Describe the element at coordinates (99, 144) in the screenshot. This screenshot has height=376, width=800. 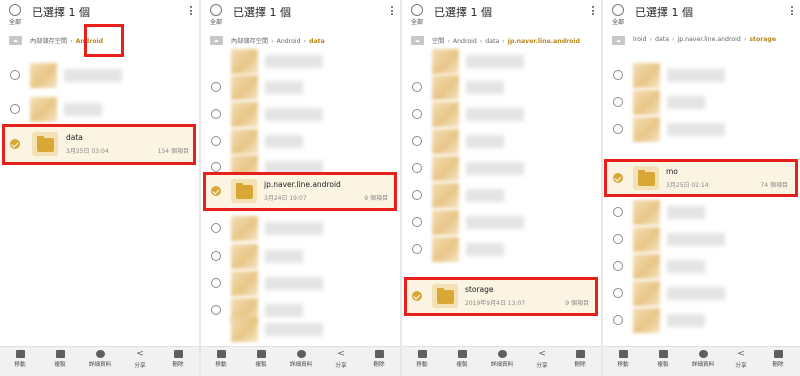
I see `highlight-box` at that location.